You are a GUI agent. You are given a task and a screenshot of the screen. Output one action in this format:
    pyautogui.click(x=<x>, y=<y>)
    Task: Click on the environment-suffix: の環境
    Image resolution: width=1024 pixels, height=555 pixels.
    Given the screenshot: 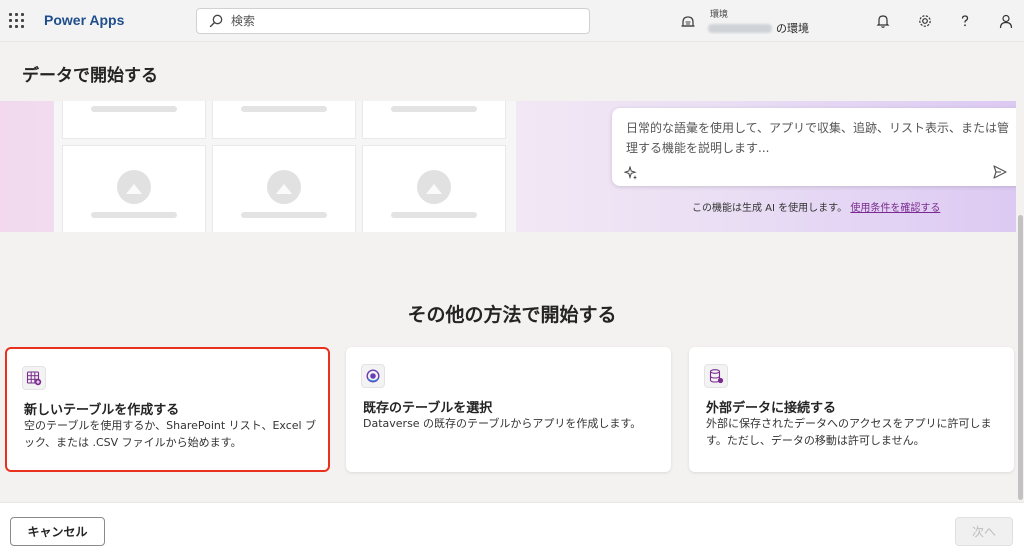 What is the action you would take?
    pyautogui.click(x=792, y=28)
    